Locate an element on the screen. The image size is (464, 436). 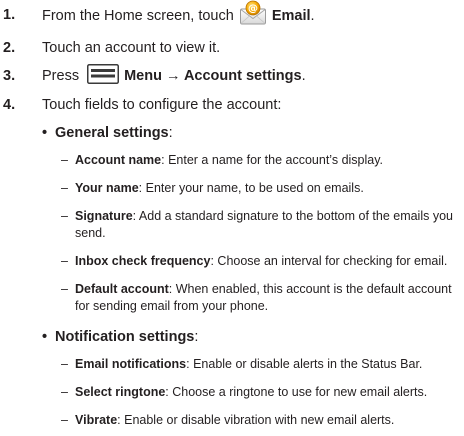
section-title-text: General settings is located at coordinates (112, 133).